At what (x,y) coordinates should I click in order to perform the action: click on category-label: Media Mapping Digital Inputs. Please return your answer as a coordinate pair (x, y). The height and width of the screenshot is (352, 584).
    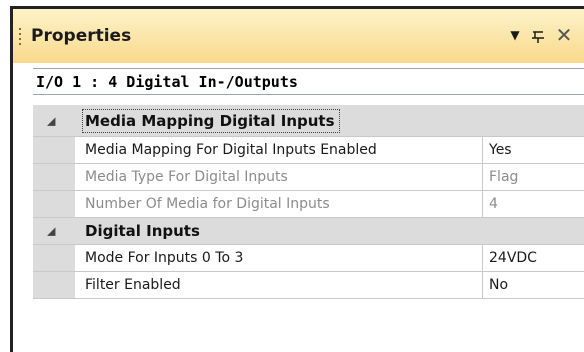
    Looking at the image, I should click on (211, 120).